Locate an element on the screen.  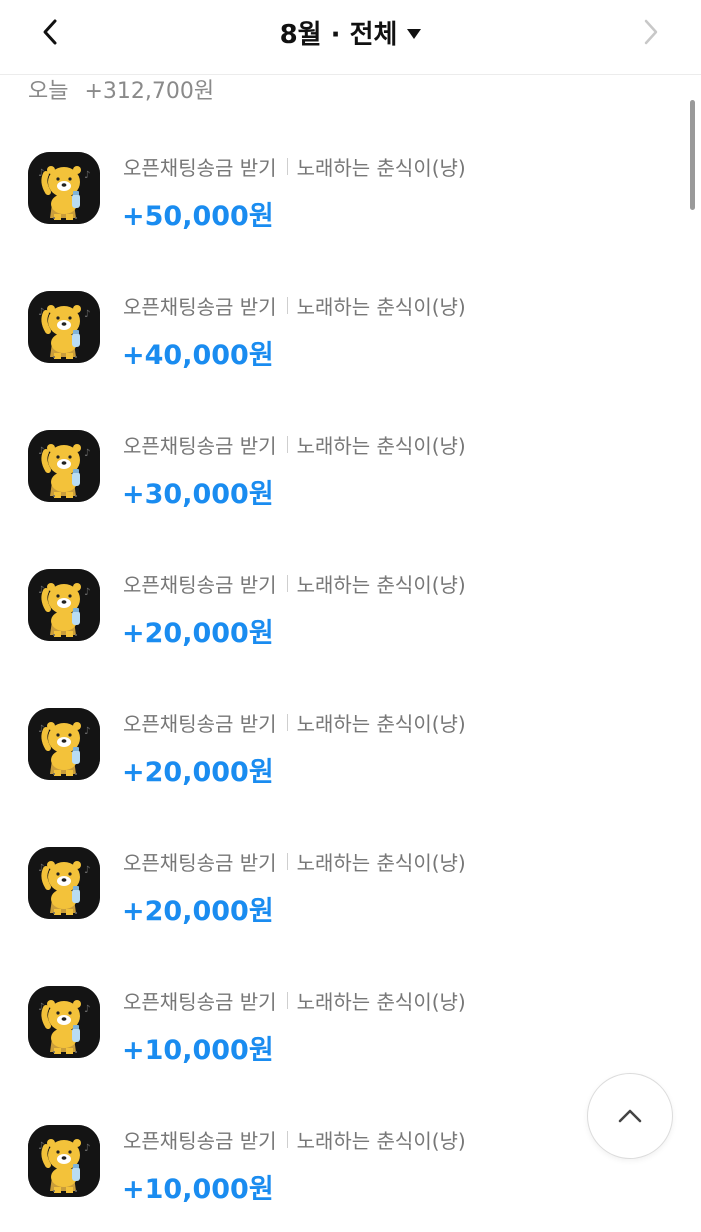
page-title: 8월 · 전체 is located at coordinates (338, 35).